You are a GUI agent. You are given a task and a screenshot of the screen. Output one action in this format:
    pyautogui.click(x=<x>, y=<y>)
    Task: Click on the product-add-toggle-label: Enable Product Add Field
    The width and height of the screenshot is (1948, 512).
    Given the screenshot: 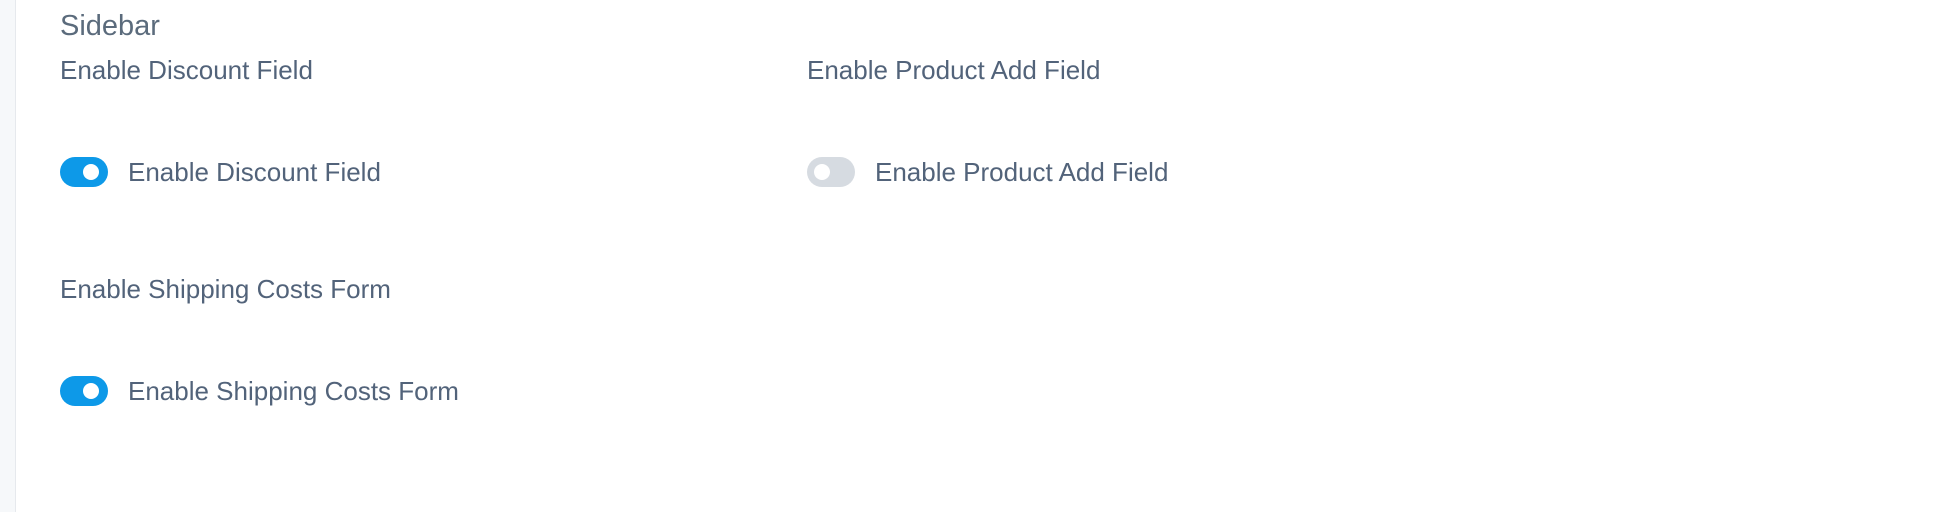 What is the action you would take?
    pyautogui.click(x=1021, y=172)
    